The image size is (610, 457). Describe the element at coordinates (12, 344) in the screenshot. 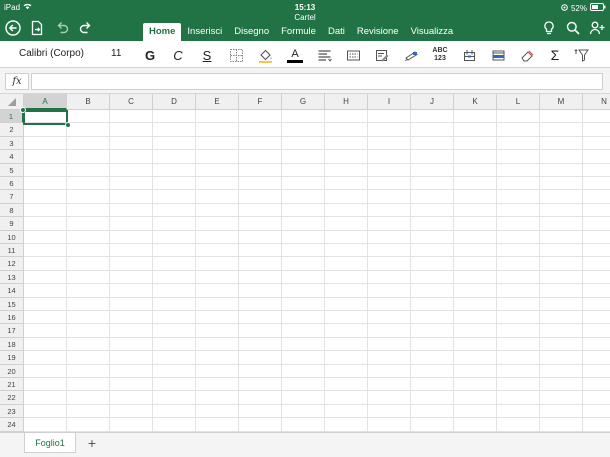

I see `row-header-18: 18` at that location.